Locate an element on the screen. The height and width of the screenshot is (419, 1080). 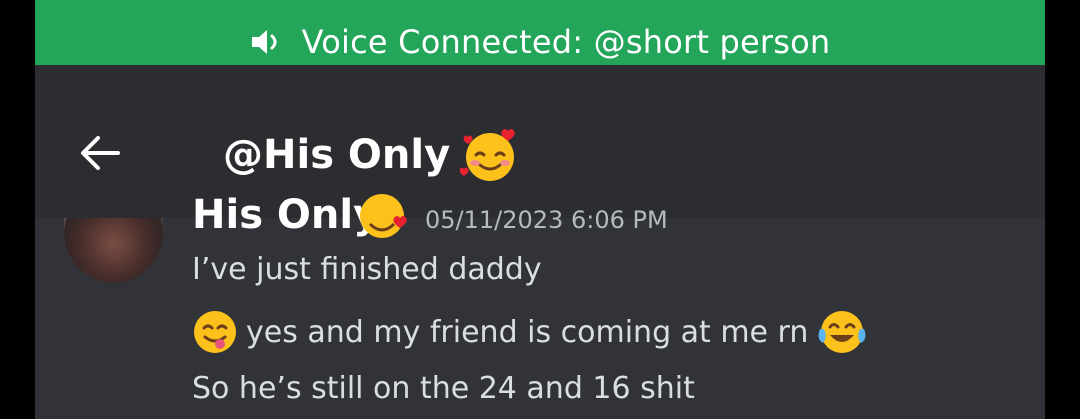
voice-connected-banner: Voice Connected: @short person is located at coordinates (540, 32).